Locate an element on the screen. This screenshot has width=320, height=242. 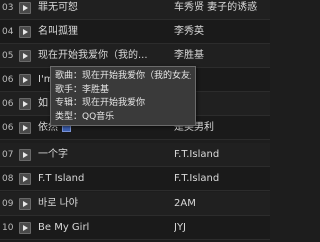
song-row: 10 Be My Girl JYJ is located at coordinates (135, 228).